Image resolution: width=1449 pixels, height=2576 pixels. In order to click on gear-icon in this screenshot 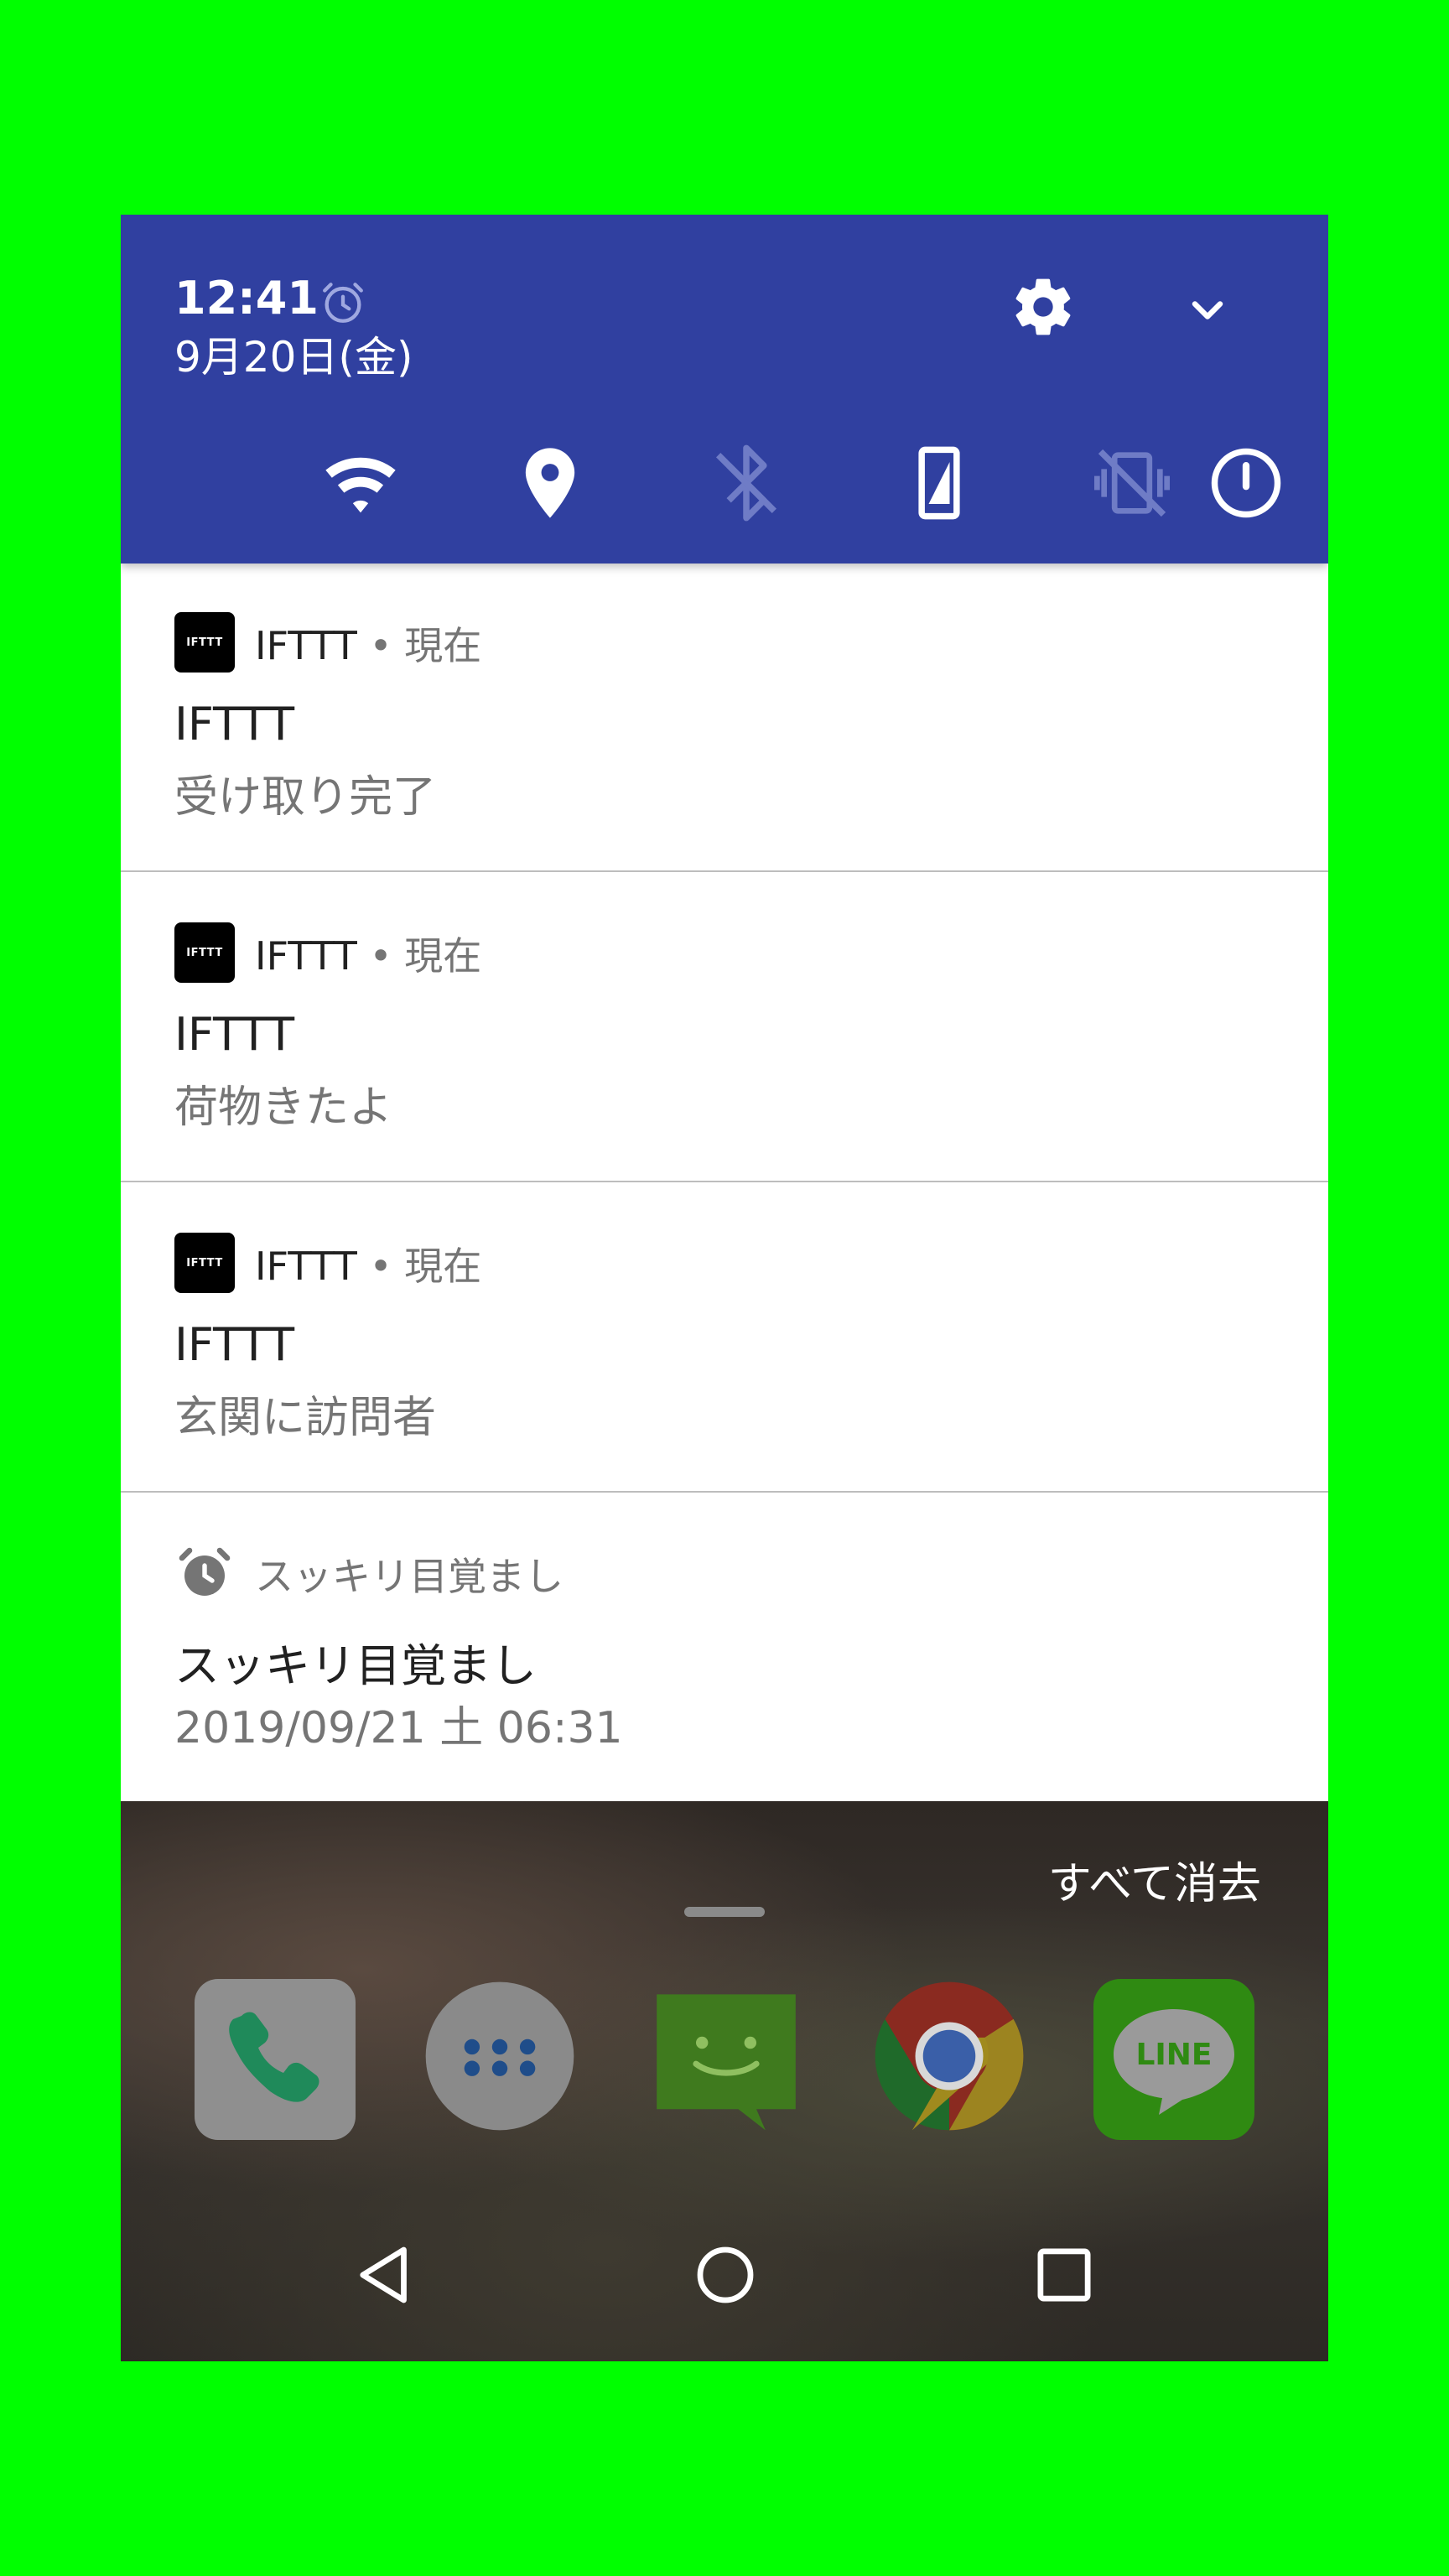, I will do `click(1043, 306)`.